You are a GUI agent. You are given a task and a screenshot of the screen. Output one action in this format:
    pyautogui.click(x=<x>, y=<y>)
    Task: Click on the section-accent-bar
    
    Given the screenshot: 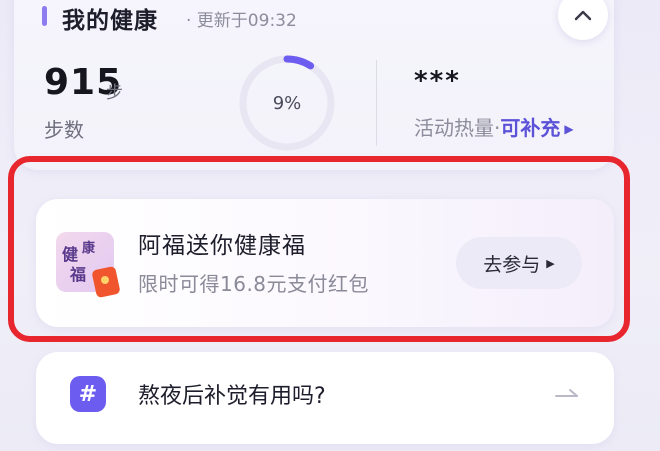 What is the action you would take?
    pyautogui.click(x=44, y=16)
    